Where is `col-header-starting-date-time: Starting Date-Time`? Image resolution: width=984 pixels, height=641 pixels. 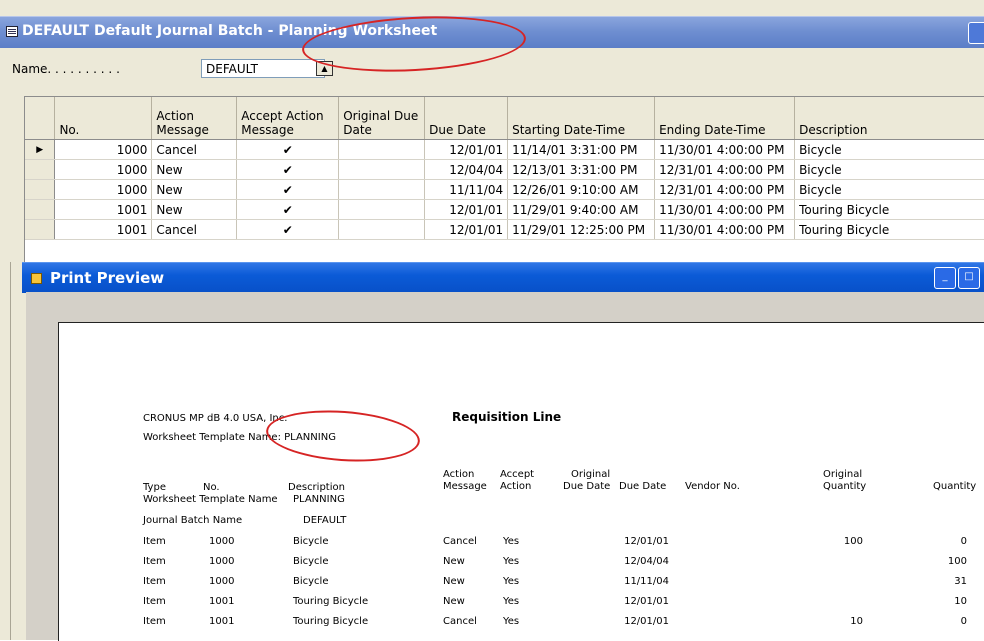
col-header-starting-date-time: Starting Date-Time is located at coordinates (581, 118).